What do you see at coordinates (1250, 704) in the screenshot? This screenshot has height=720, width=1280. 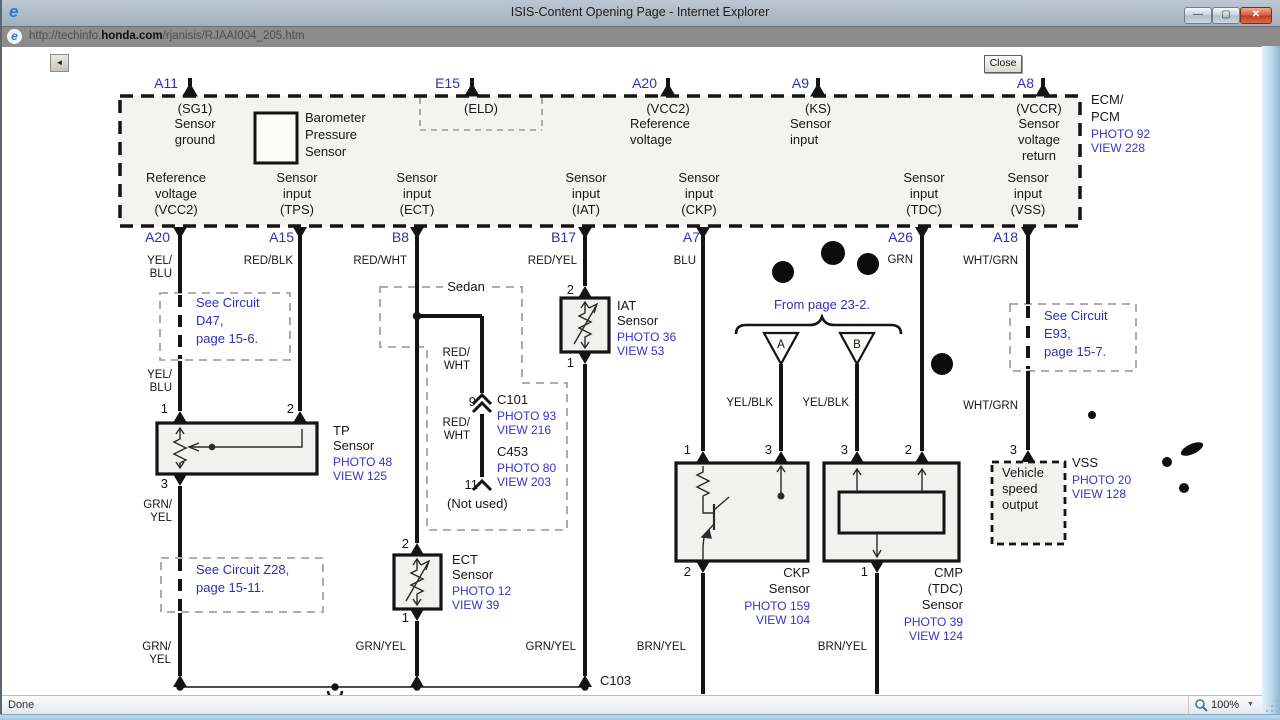 I see `zoom-caret-icon: ▼` at bounding box center [1250, 704].